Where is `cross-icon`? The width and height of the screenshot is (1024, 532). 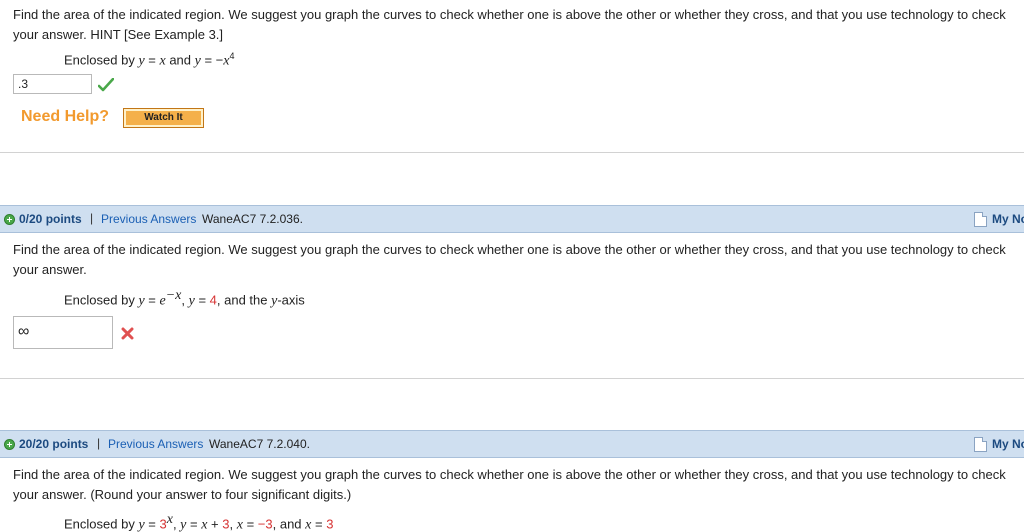 cross-icon is located at coordinates (127, 333).